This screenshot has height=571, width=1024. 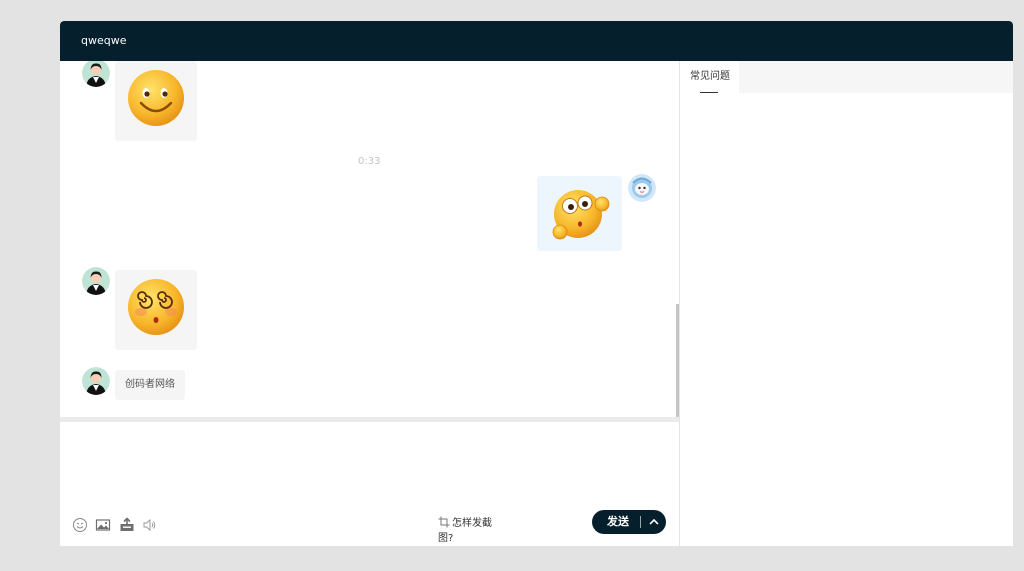 I want to click on chat-header: qweqwe, so click(x=536, y=41).